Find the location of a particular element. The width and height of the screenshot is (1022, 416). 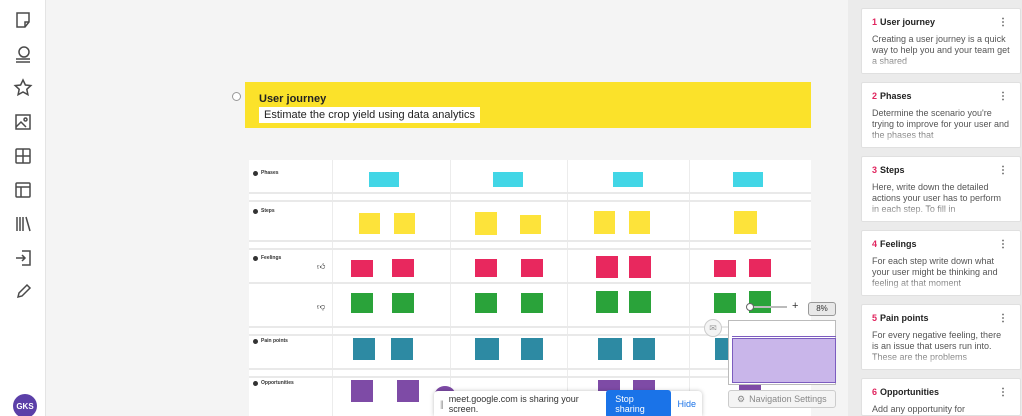

avatar: GKS is located at coordinates (25, 405).